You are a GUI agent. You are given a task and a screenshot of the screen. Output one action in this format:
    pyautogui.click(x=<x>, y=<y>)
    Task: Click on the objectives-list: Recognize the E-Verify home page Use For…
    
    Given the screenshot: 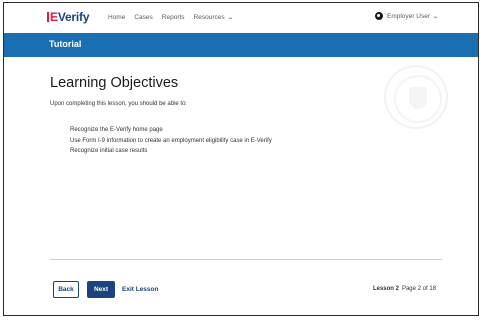 What is the action you would take?
    pyautogui.click(x=171, y=141)
    